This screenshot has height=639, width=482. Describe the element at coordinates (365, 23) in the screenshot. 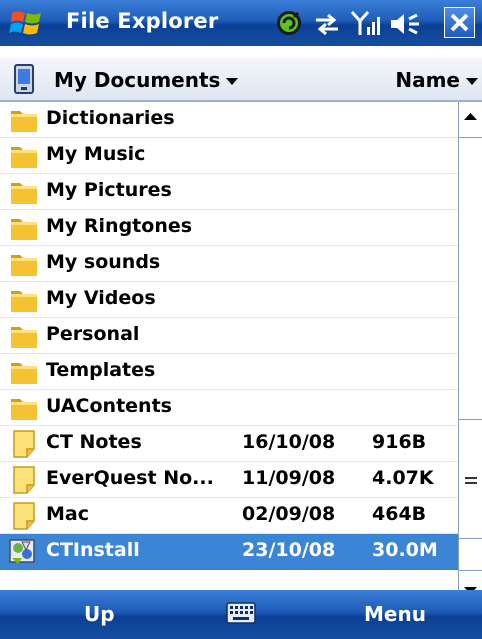

I see `signal-strength-icon` at that location.